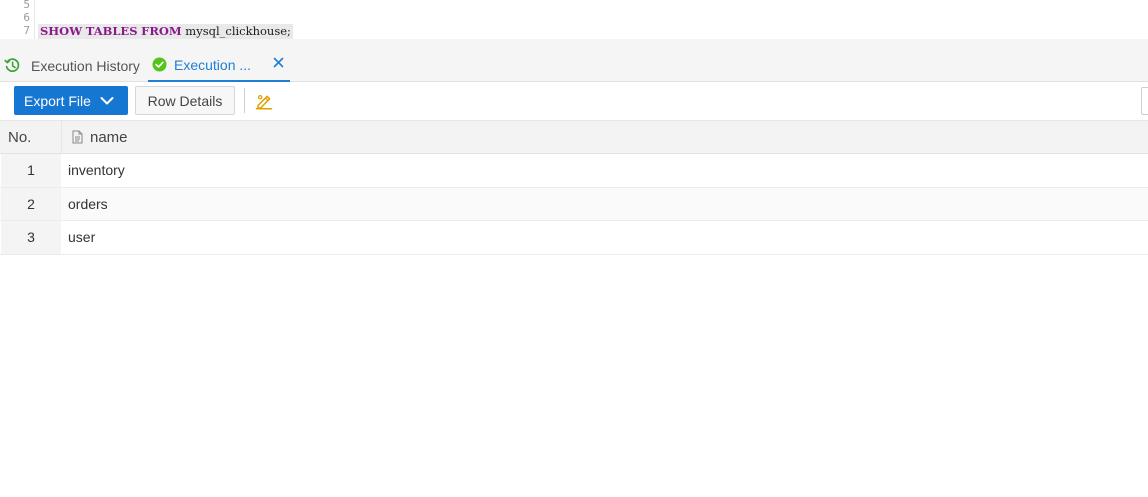 The height and width of the screenshot is (497, 1148). I want to click on name-cell: user, so click(81, 237).